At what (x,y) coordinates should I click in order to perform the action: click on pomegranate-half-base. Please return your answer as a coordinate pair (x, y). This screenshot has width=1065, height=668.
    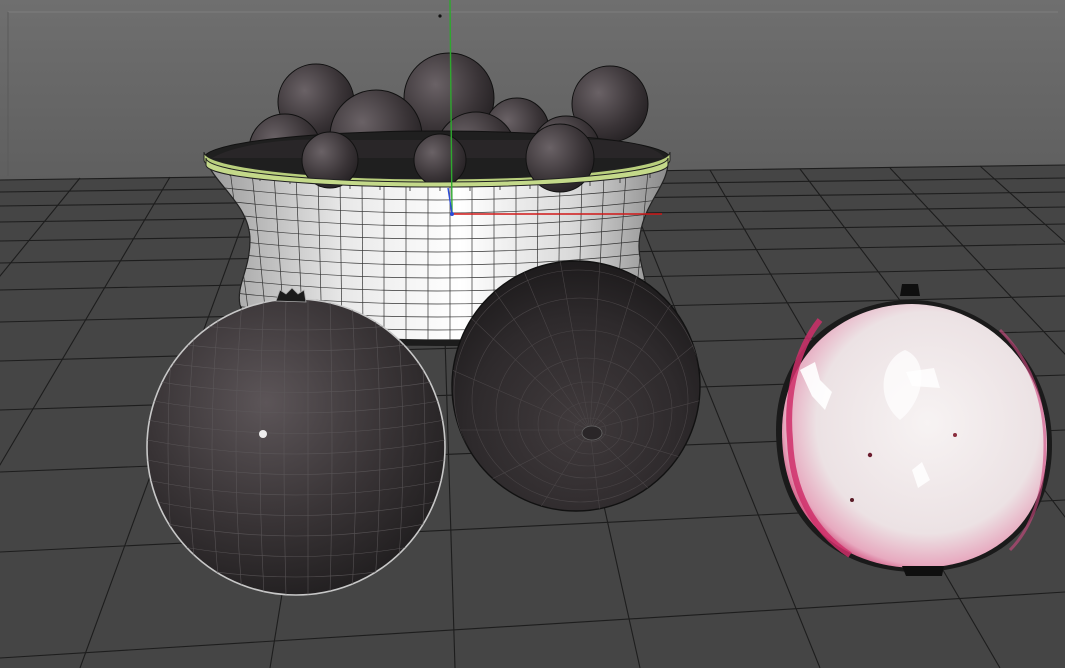
    Looking at the image, I should click on (923, 571).